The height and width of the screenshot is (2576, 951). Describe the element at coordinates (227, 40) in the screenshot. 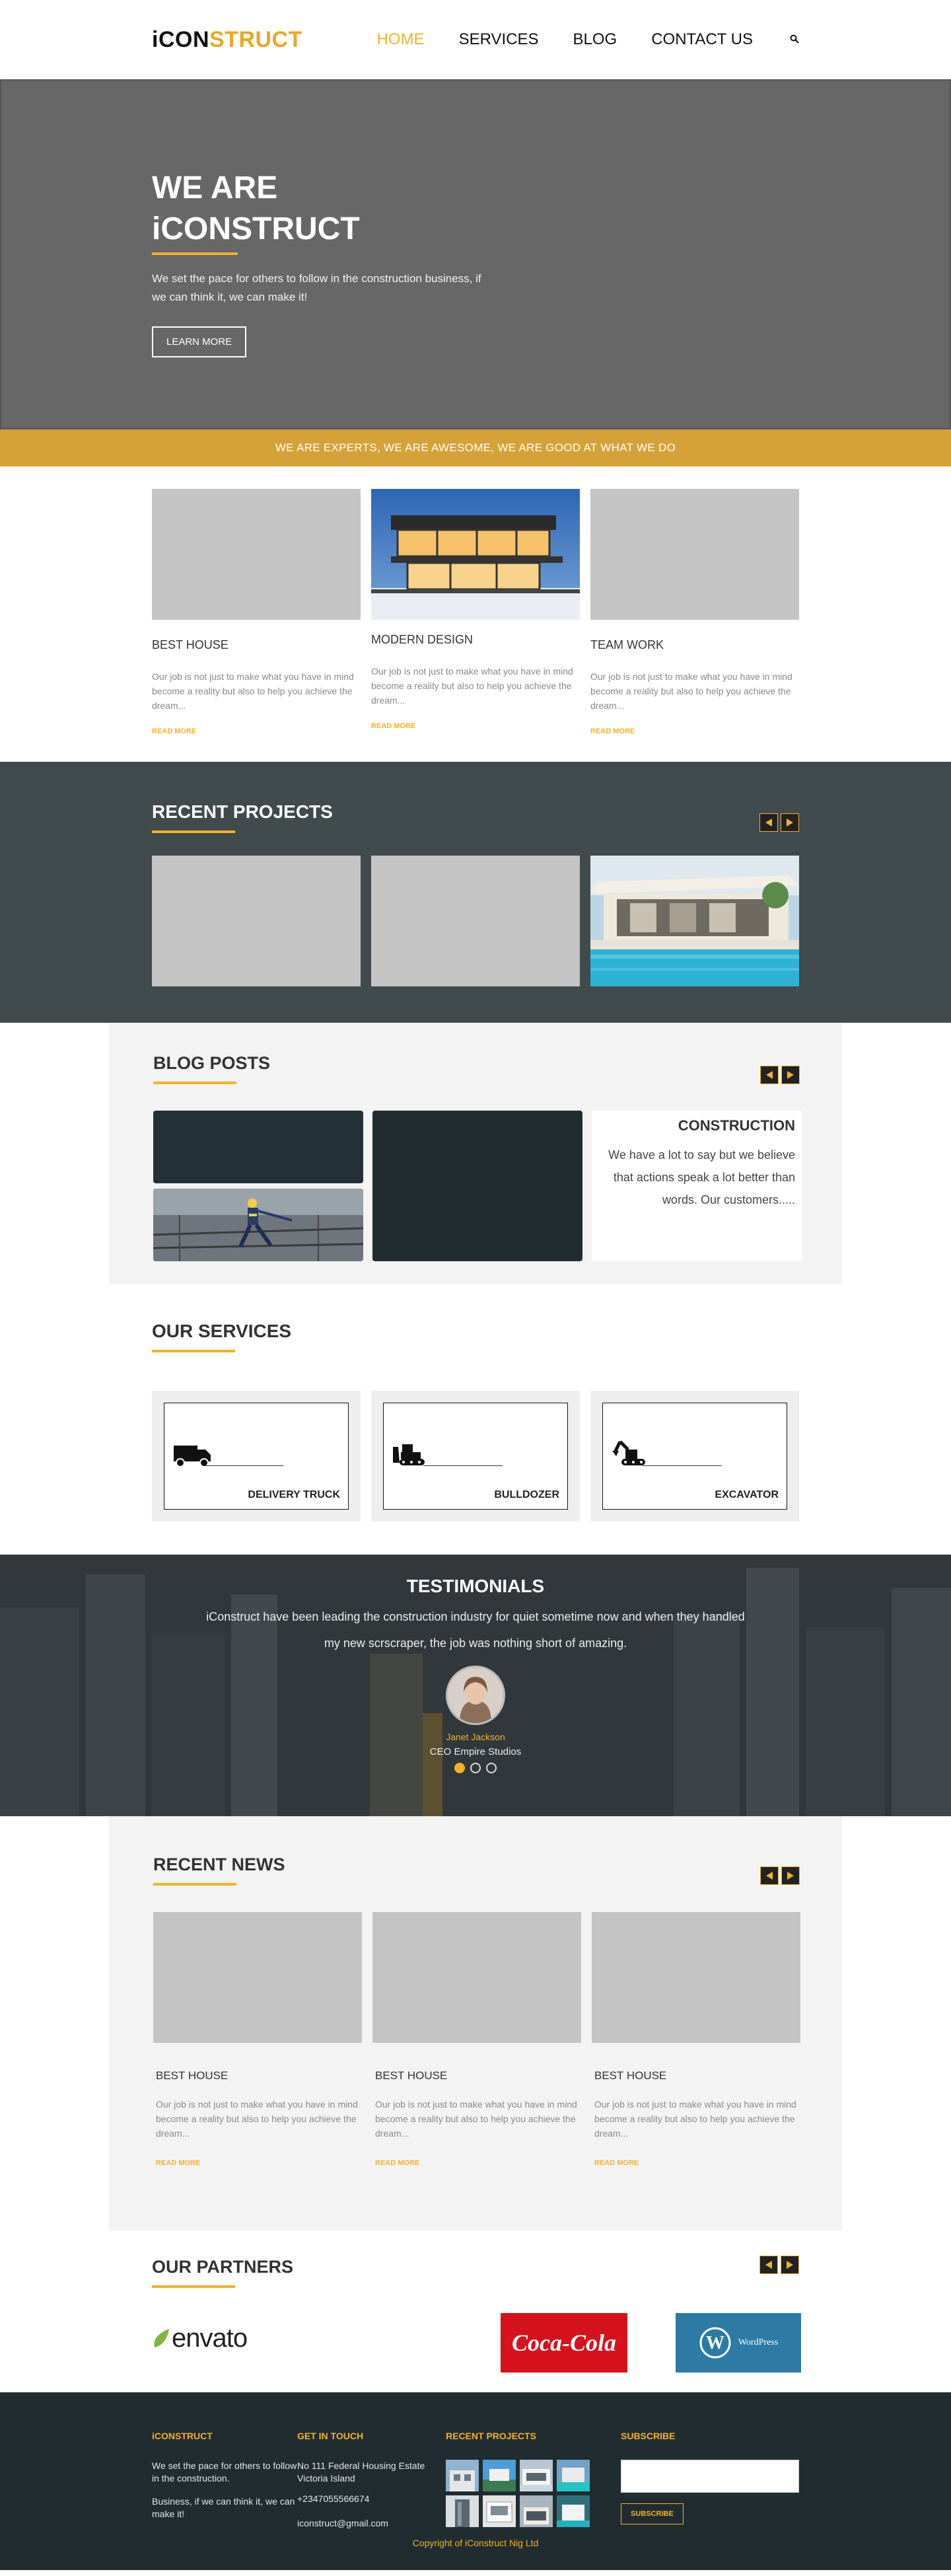

I see `site-logo: iCONSTRUCT` at that location.